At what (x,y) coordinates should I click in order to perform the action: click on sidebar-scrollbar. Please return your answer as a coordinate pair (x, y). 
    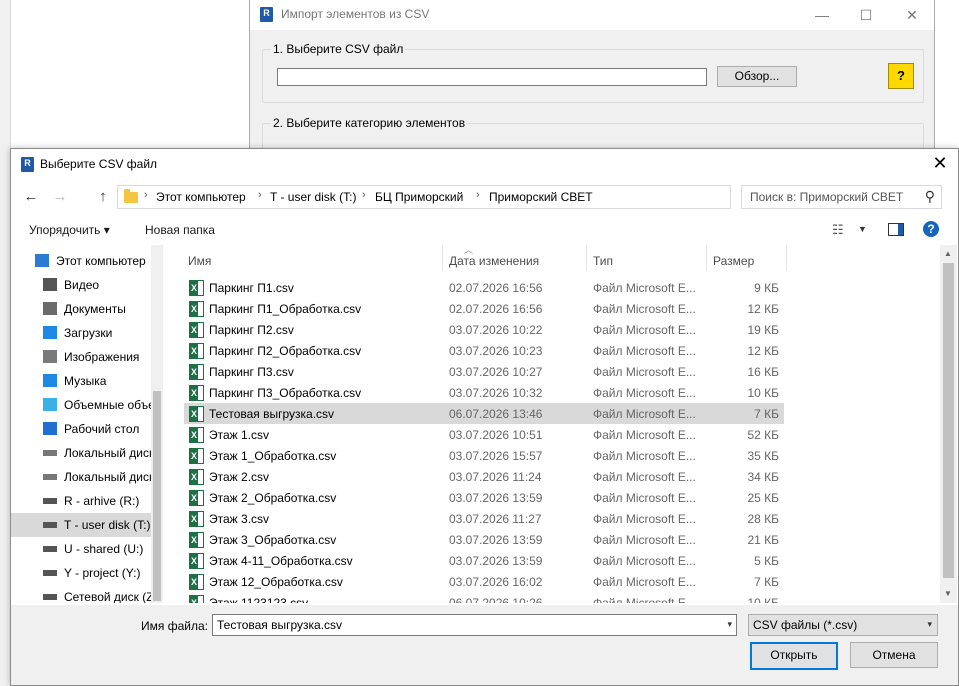
    Looking at the image, I should click on (157, 424).